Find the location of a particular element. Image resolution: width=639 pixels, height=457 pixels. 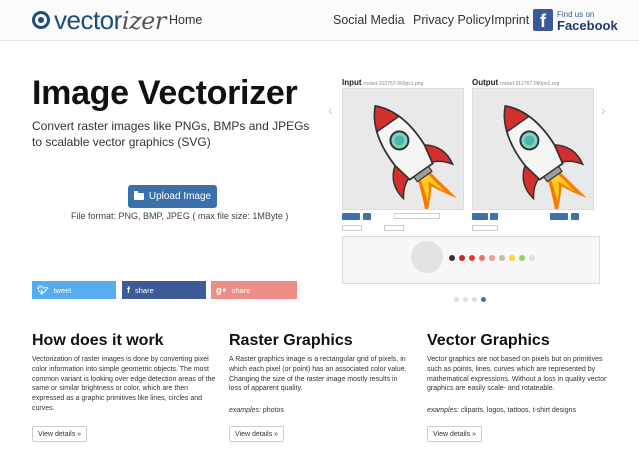

facebook-link: f Find us on Facebook is located at coordinates (575, 21).